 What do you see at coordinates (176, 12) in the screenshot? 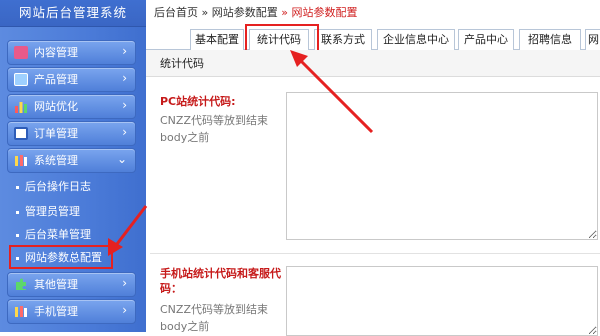
I see `breadcrumb-home: 后台首页` at bounding box center [176, 12].